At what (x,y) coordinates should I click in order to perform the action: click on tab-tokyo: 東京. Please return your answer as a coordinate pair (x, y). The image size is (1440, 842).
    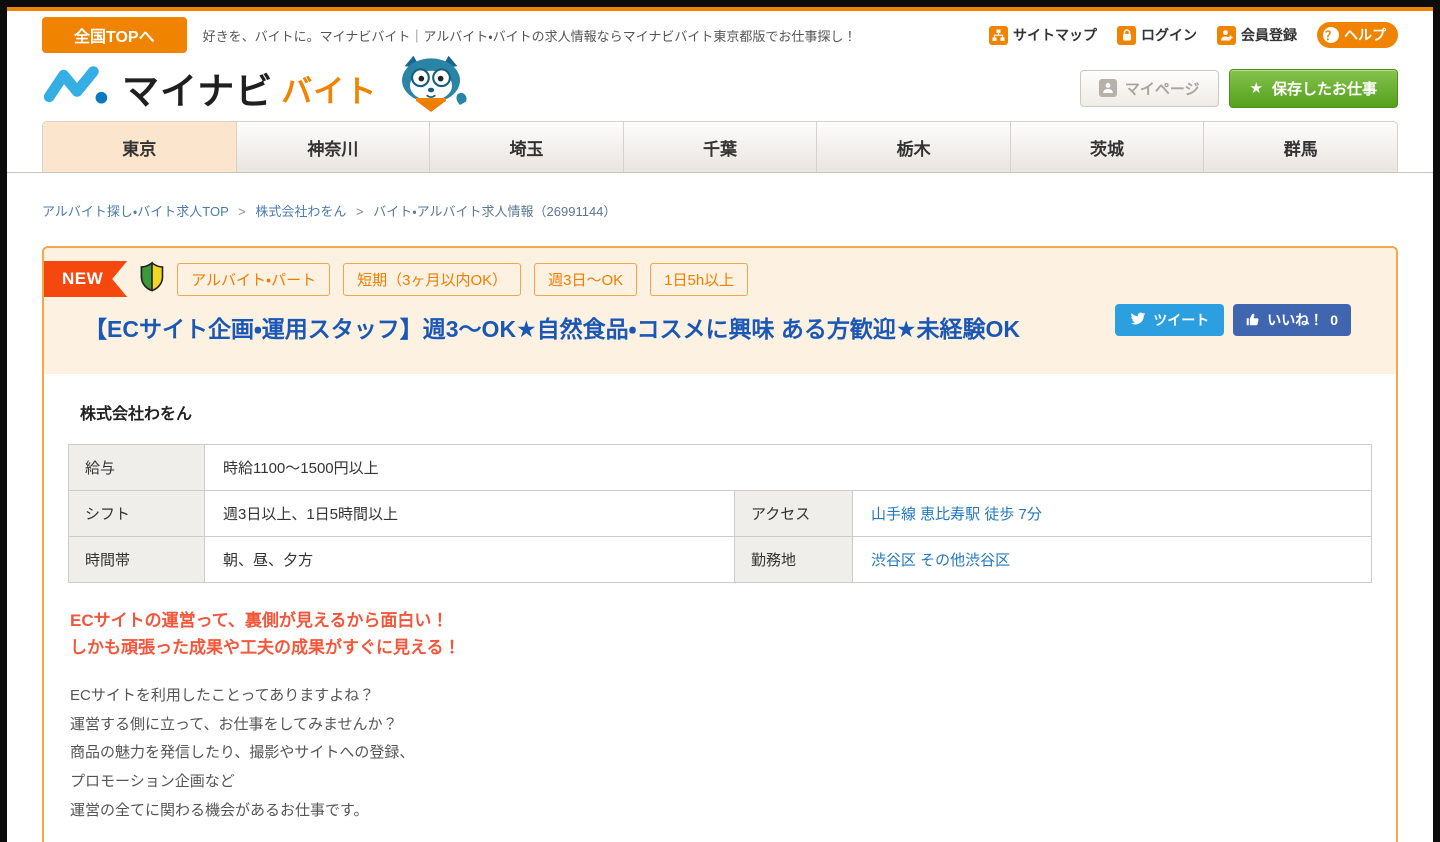
    Looking at the image, I should click on (139, 147).